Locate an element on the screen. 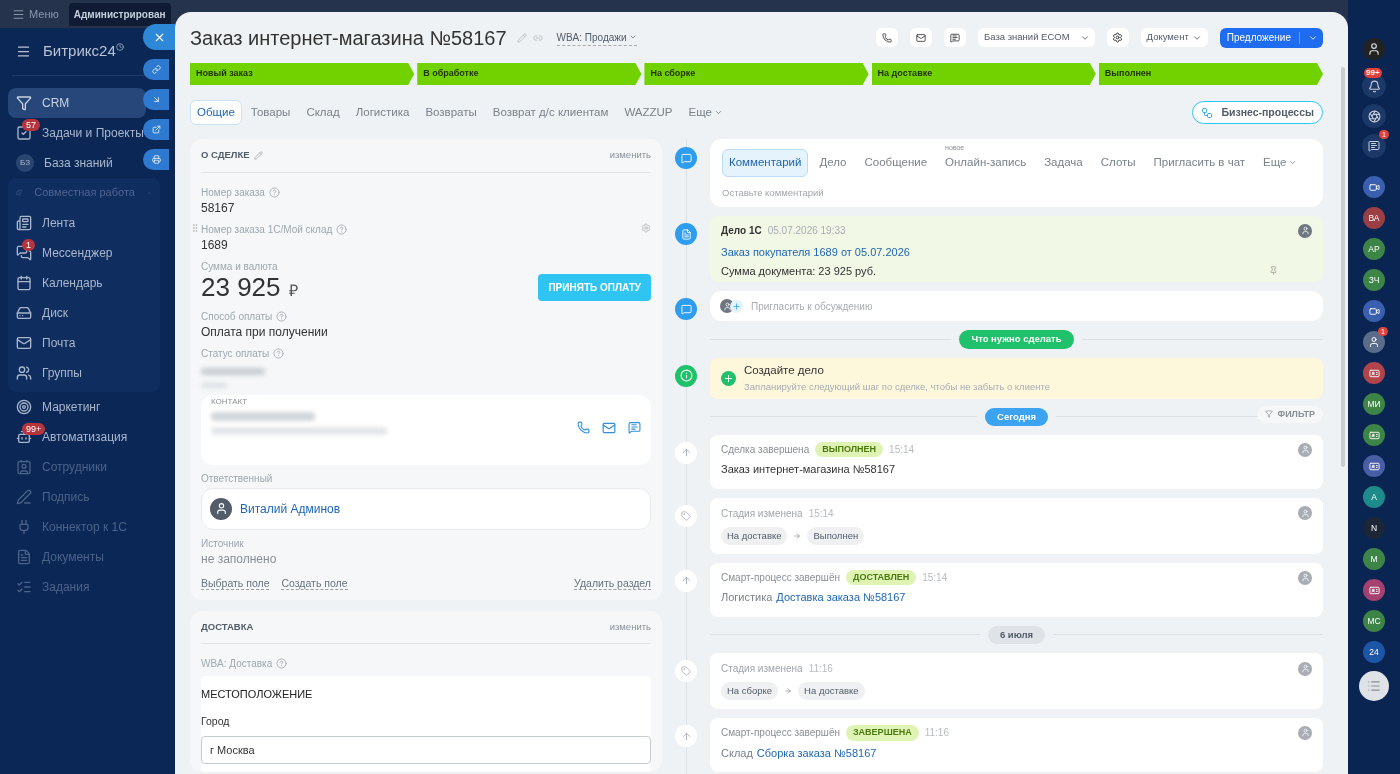 The width and height of the screenshot is (1400, 774). settings-button is located at coordinates (1117, 37).